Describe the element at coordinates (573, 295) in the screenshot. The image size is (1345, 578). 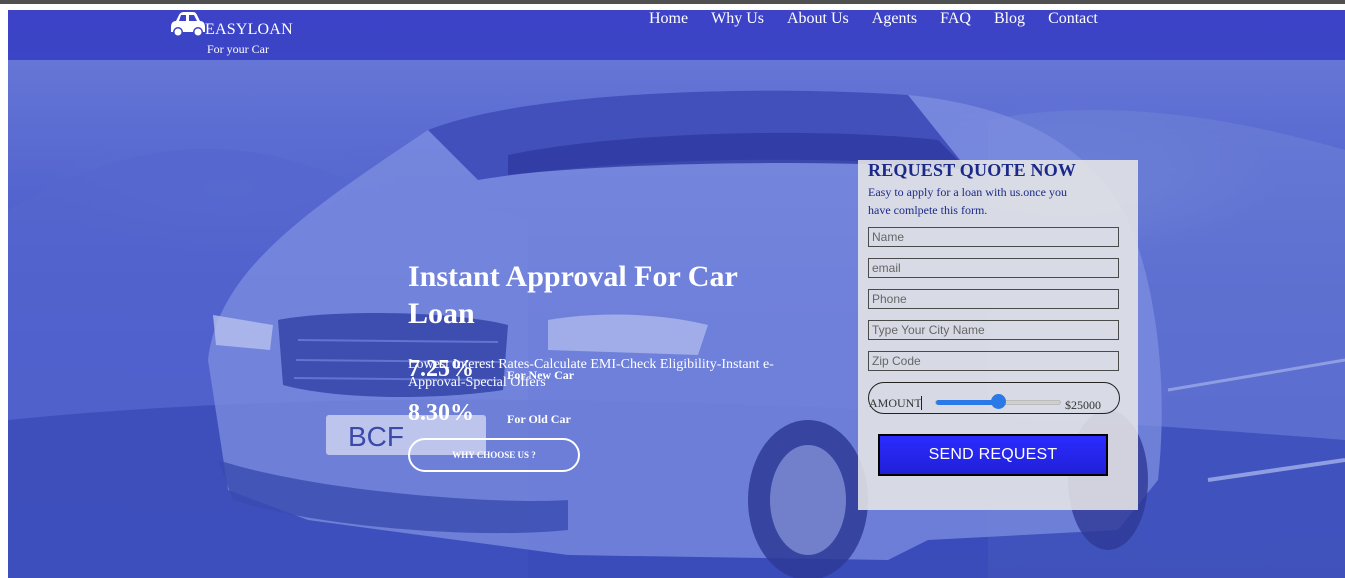
I see `hero-title: Instant Approval For Car Loan` at that location.